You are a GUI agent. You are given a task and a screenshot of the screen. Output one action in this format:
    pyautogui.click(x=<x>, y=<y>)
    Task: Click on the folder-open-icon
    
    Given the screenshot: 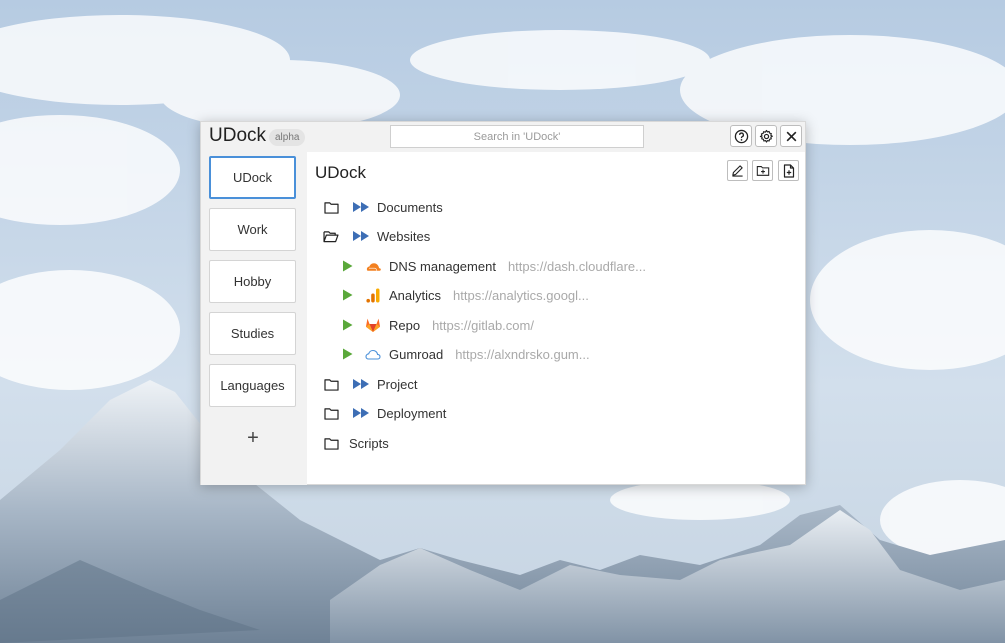 What is the action you would take?
    pyautogui.click(x=331, y=236)
    